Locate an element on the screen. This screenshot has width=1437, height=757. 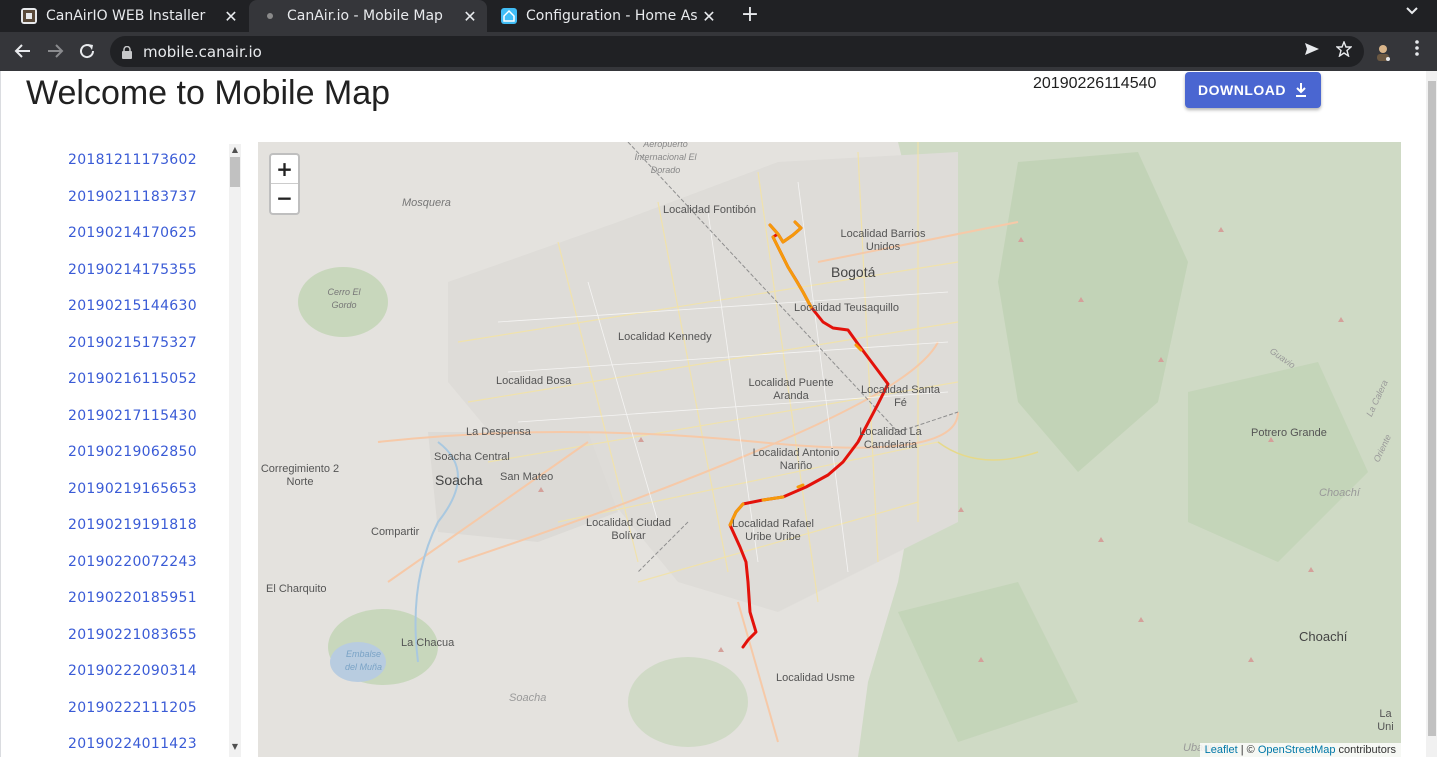
session-list-item: 20190219191818 is located at coordinates (132, 525).